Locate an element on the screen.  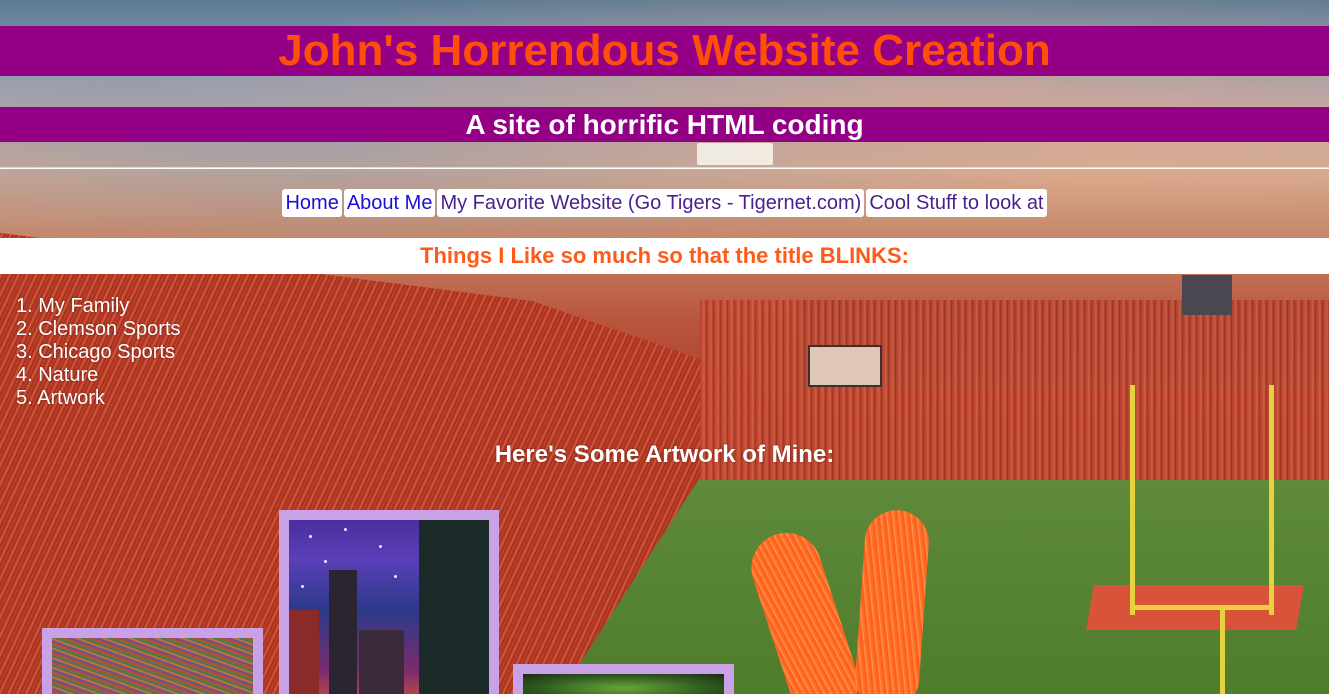
site-title: John's Horrendous Website Creation is located at coordinates (664, 51).